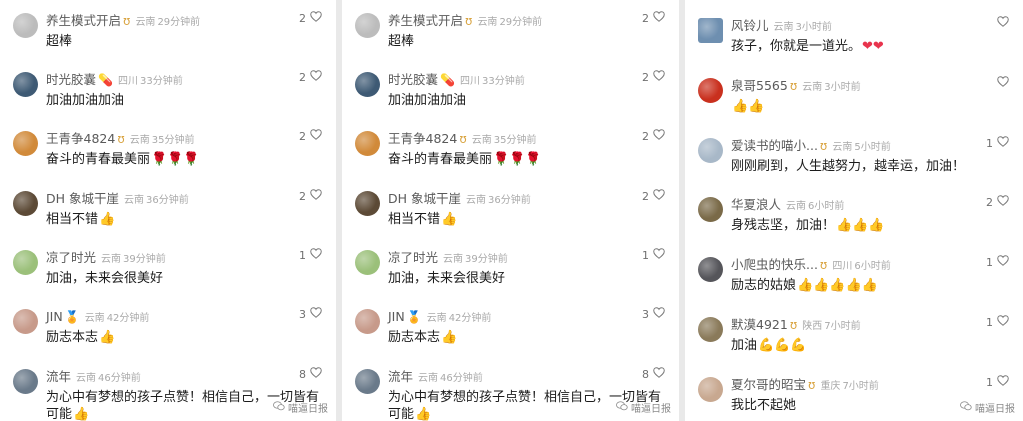  What do you see at coordinates (128, 318) in the screenshot?
I see `timestamp: 42分钟前` at bounding box center [128, 318].